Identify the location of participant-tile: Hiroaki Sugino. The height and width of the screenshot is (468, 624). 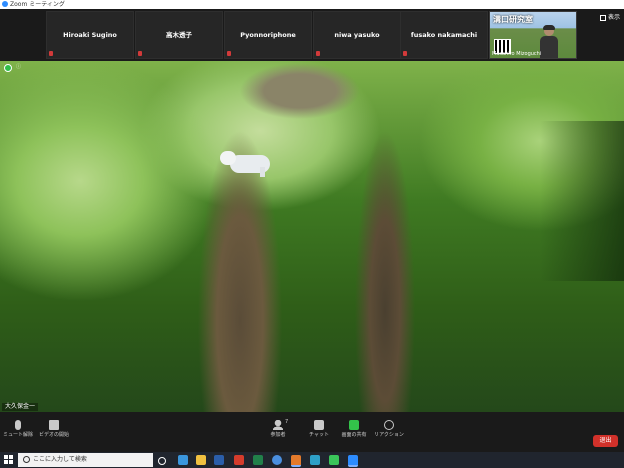
(90, 35).